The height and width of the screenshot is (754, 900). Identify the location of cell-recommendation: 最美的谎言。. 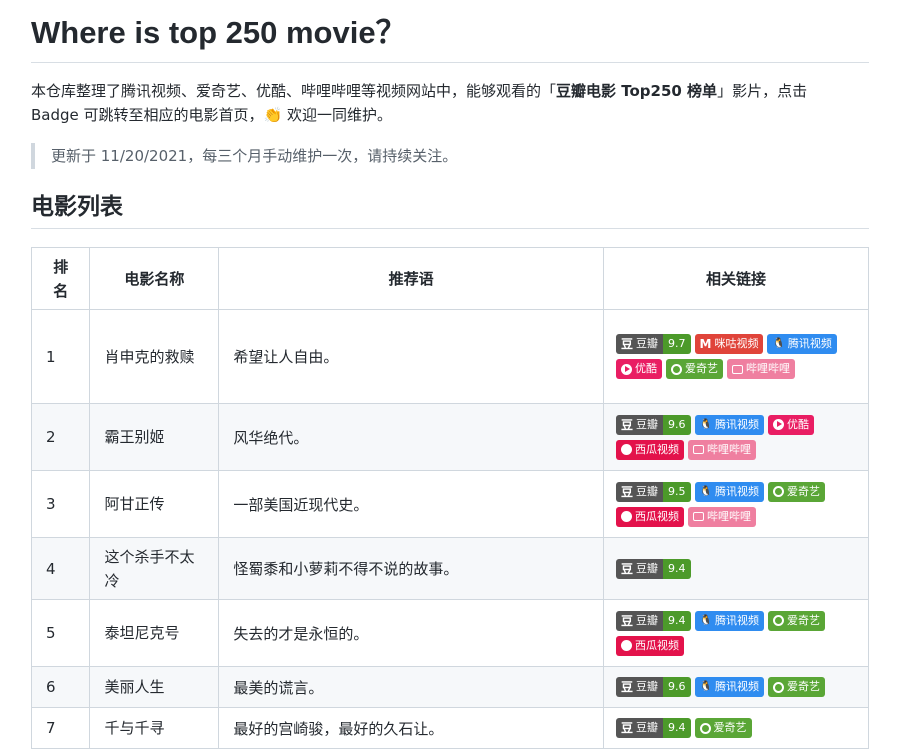
(411, 687).